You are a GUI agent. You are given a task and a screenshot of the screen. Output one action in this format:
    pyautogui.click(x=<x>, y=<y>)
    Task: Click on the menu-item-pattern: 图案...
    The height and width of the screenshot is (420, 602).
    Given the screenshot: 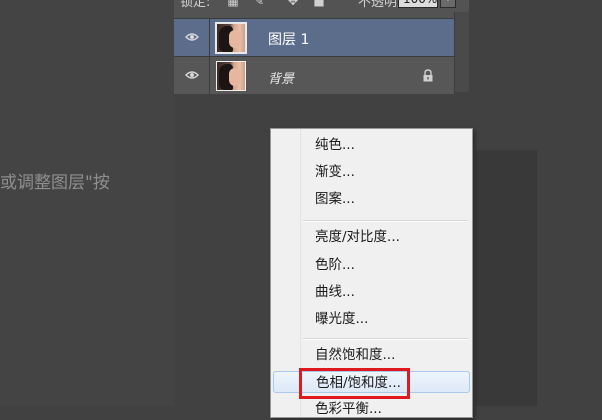 What is the action you would take?
    pyautogui.click(x=371, y=199)
    